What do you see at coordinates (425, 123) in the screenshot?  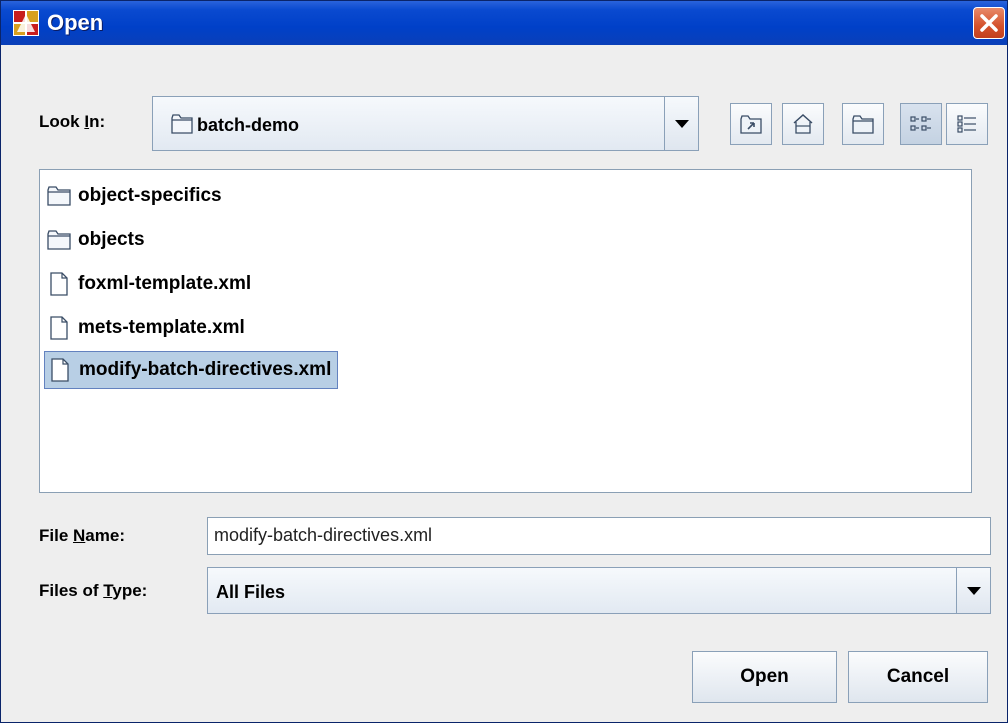 I see `look-in-combo: batch-demo` at bounding box center [425, 123].